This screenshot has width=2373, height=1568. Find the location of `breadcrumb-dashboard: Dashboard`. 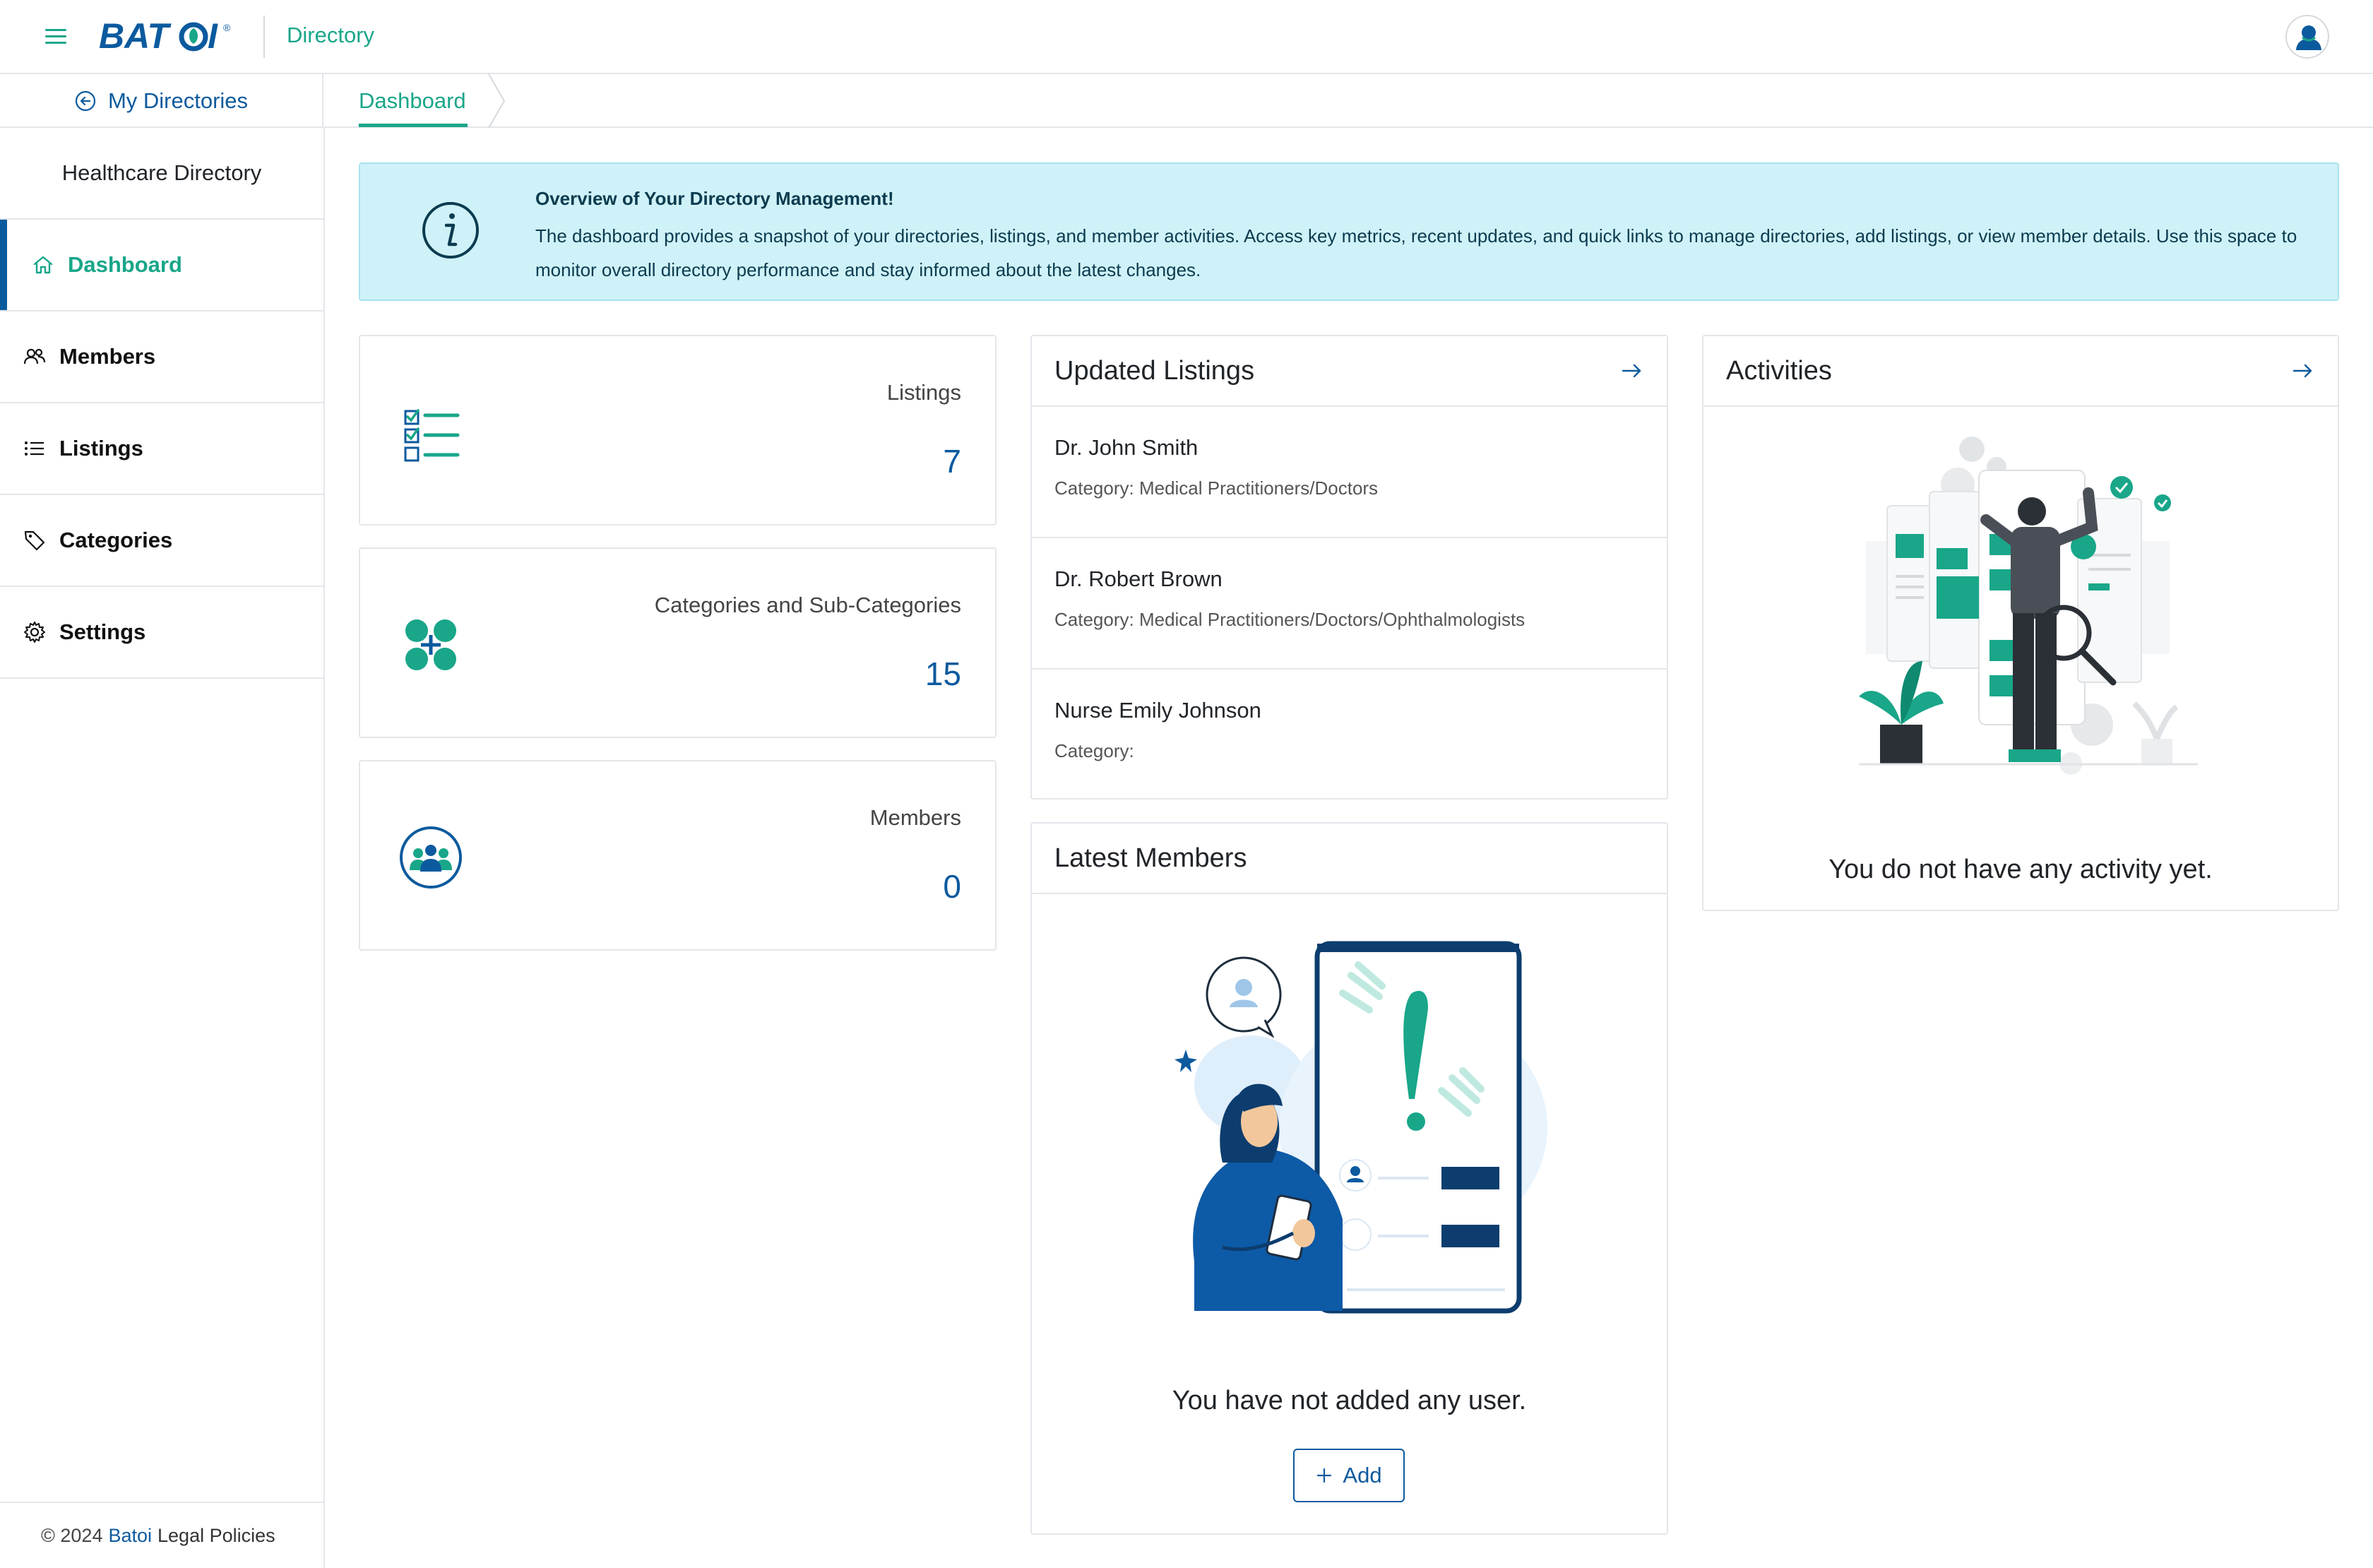

breadcrumb-dashboard: Dashboard is located at coordinates (413, 101).